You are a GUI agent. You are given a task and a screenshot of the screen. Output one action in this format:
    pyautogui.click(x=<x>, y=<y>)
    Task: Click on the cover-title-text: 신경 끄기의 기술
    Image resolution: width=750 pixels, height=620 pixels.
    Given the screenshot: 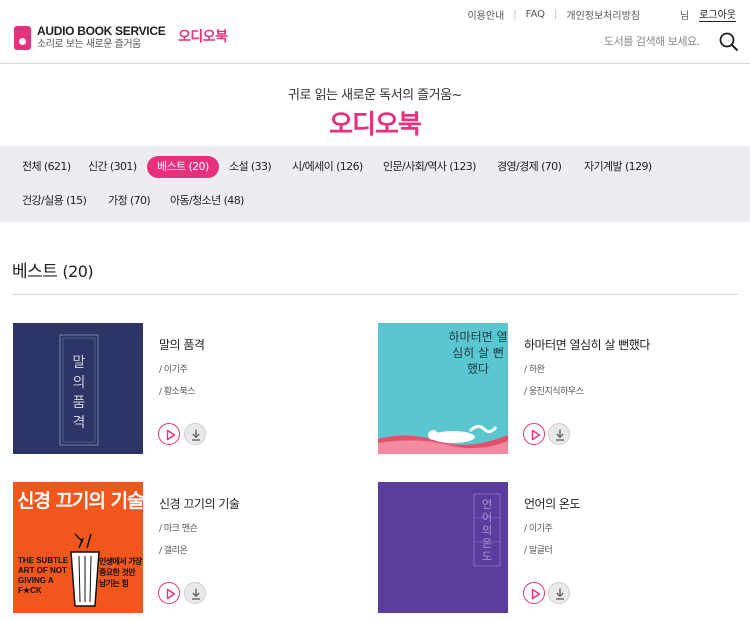 What is the action you would take?
    pyautogui.click(x=80, y=501)
    